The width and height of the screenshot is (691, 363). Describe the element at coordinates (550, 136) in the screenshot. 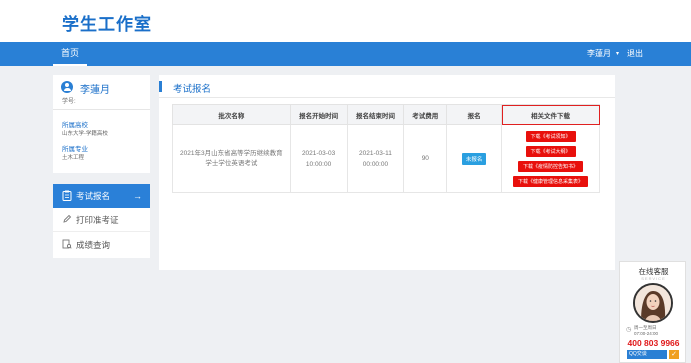

I see `download-exam-notice-button: 下载《考试须知》` at that location.